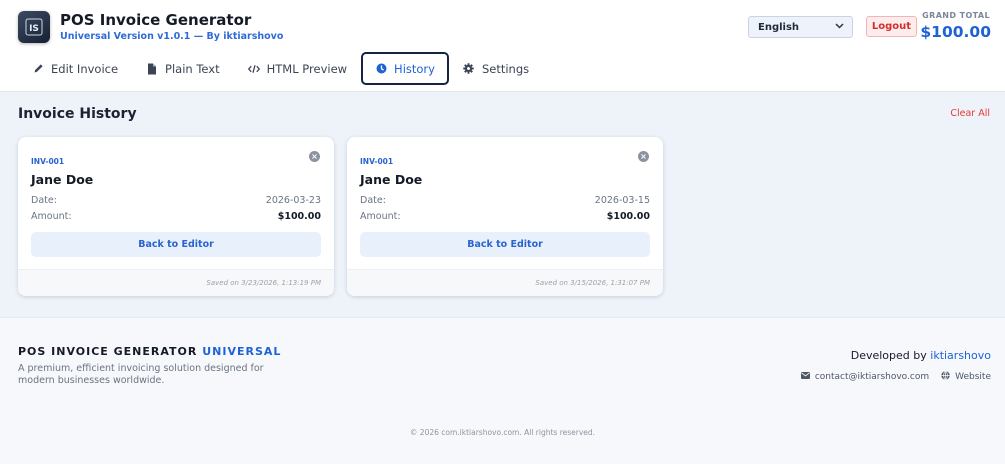 This screenshot has width=1005, height=464. What do you see at coordinates (956, 15) in the screenshot?
I see `grand-total-label: GRAND TOTAL` at bounding box center [956, 15].